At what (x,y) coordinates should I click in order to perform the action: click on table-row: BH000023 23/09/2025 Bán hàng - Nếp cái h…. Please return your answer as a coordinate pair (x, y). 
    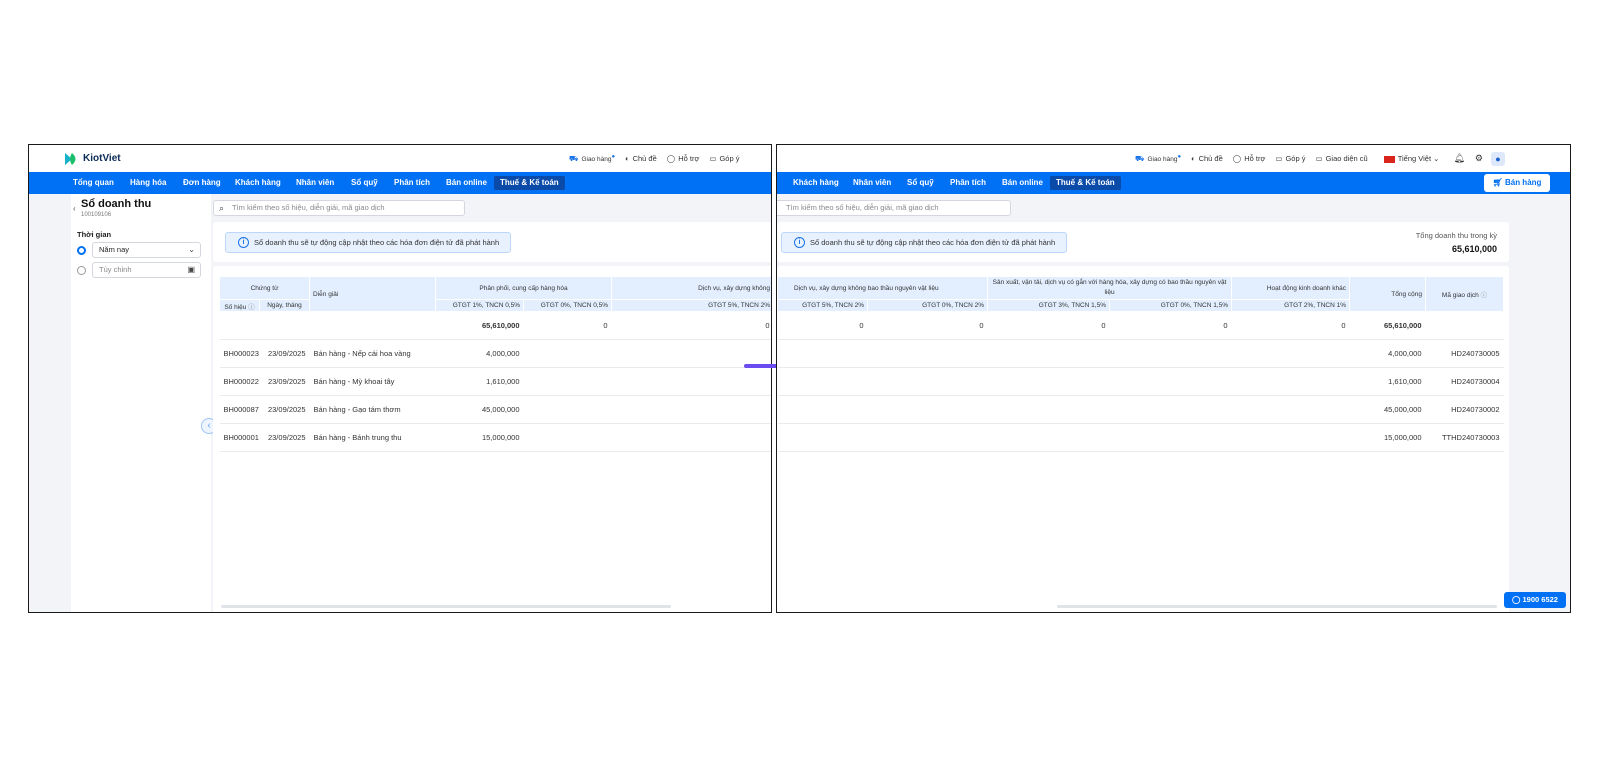
    Looking at the image, I should click on (495, 353).